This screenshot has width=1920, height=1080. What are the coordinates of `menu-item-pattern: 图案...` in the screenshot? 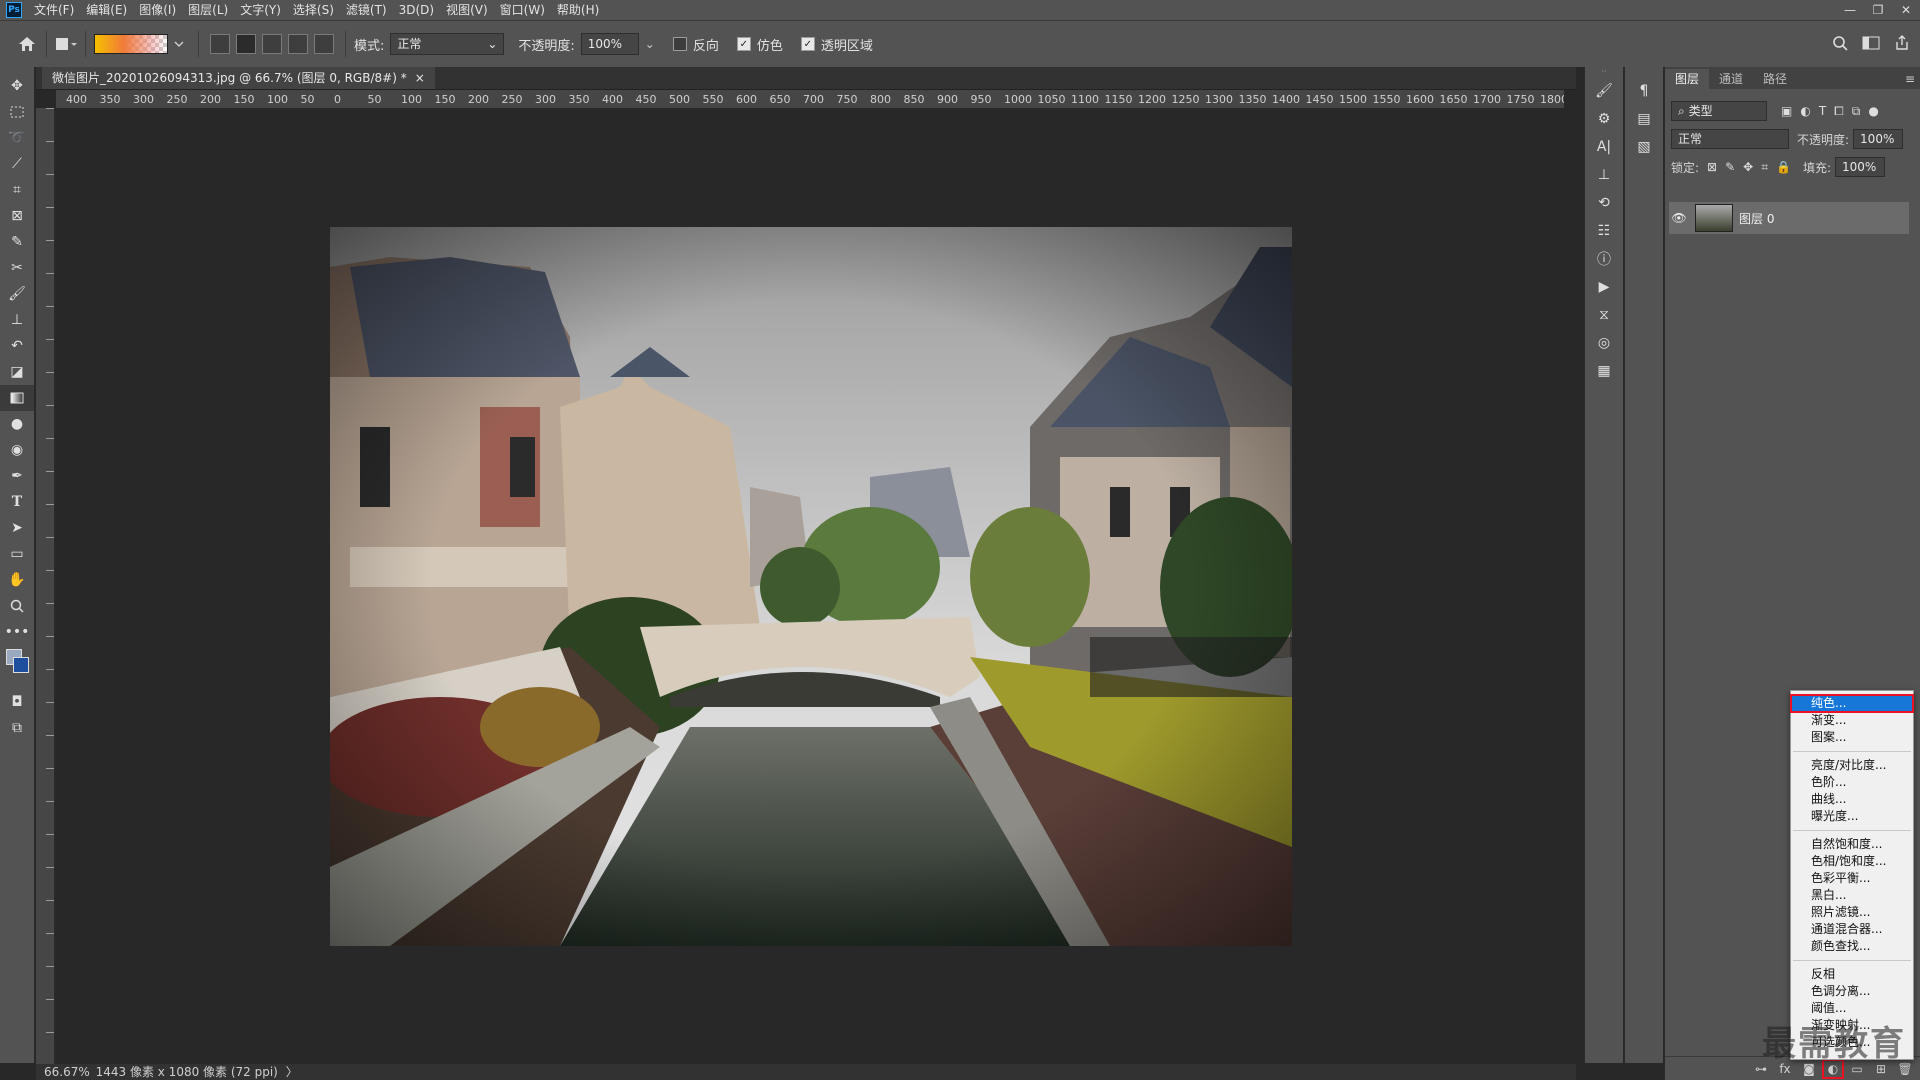 It's located at (1852, 737).